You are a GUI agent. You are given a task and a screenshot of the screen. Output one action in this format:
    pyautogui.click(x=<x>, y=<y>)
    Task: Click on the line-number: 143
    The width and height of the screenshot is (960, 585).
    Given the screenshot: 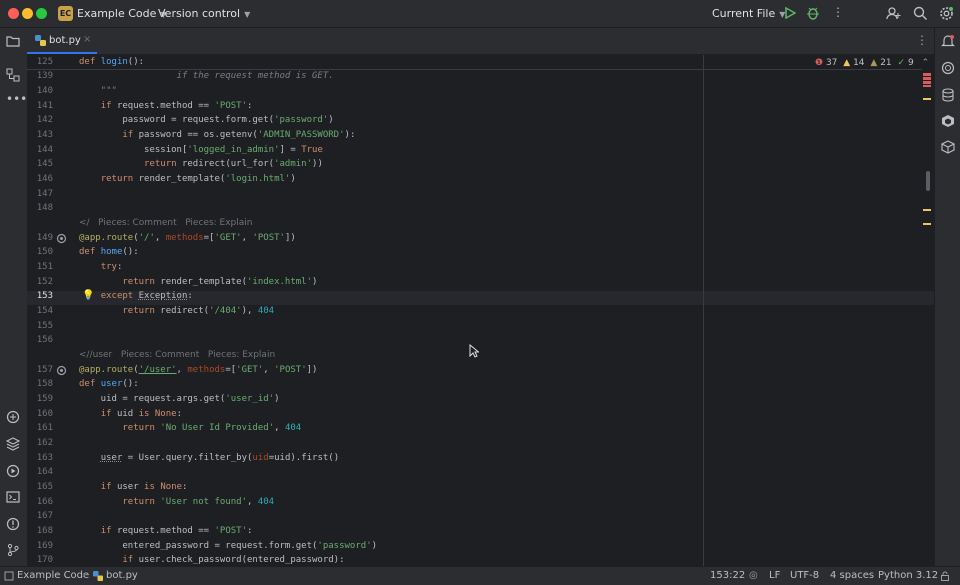 What is the action you would take?
    pyautogui.click(x=44, y=135)
    